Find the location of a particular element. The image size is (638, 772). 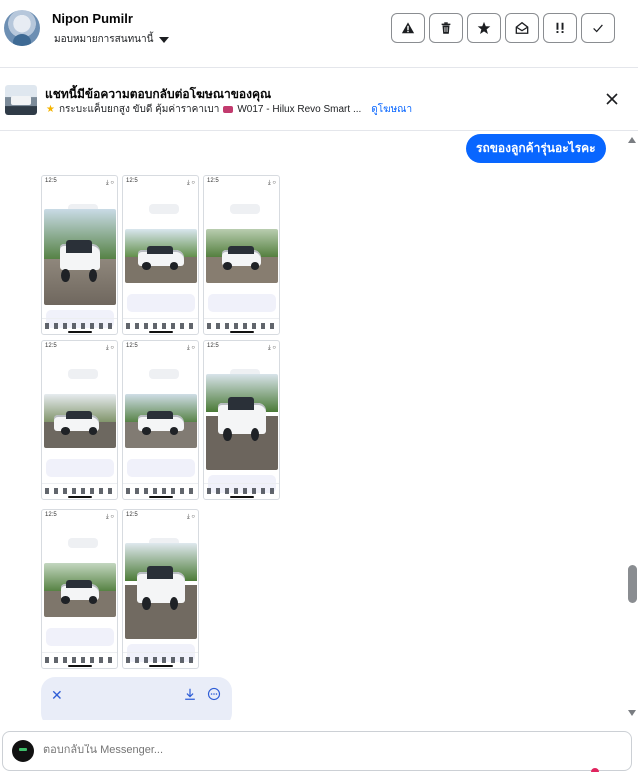

scrollbar-thumb is located at coordinates (632, 584).